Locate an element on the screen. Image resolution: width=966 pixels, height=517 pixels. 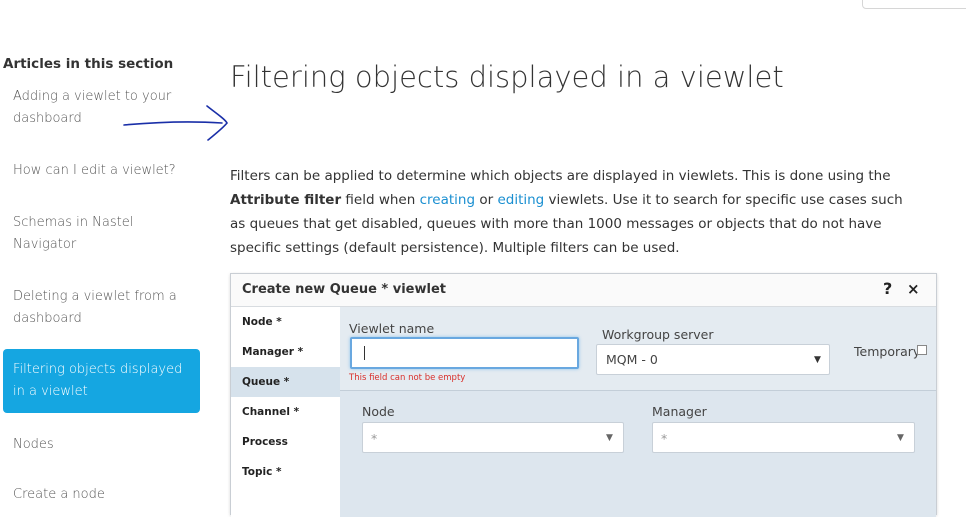
dialog-nav-node: Node * is located at coordinates (285, 322).